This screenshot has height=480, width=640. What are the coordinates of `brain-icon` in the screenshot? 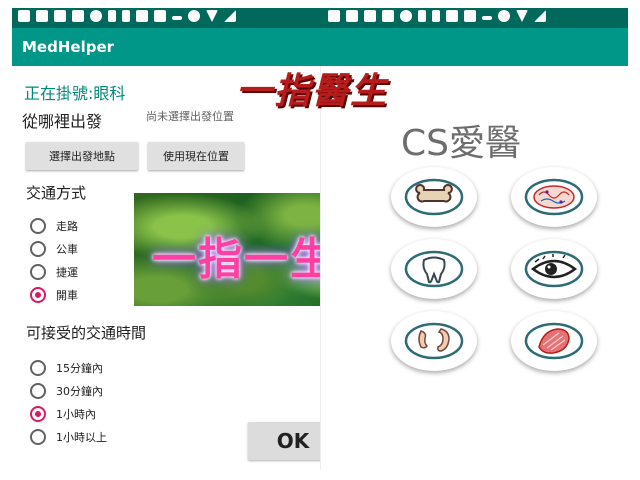 It's located at (554, 197).